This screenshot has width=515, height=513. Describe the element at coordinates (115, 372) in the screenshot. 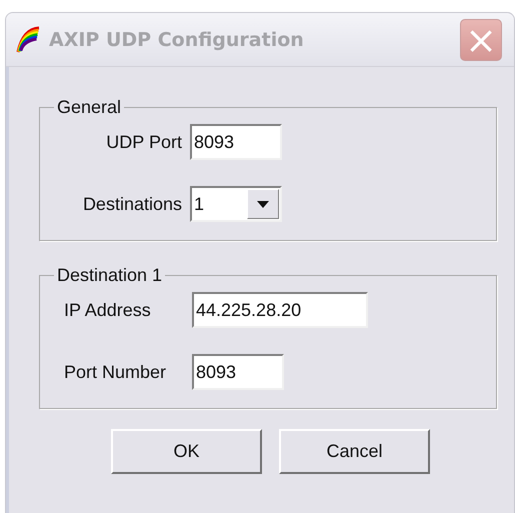

I see `field-label: Port Number` at that location.